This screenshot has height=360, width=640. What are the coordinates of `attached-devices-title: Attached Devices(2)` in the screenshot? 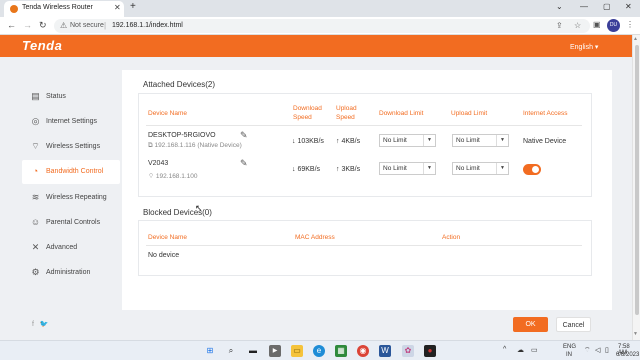 It's located at (179, 84).